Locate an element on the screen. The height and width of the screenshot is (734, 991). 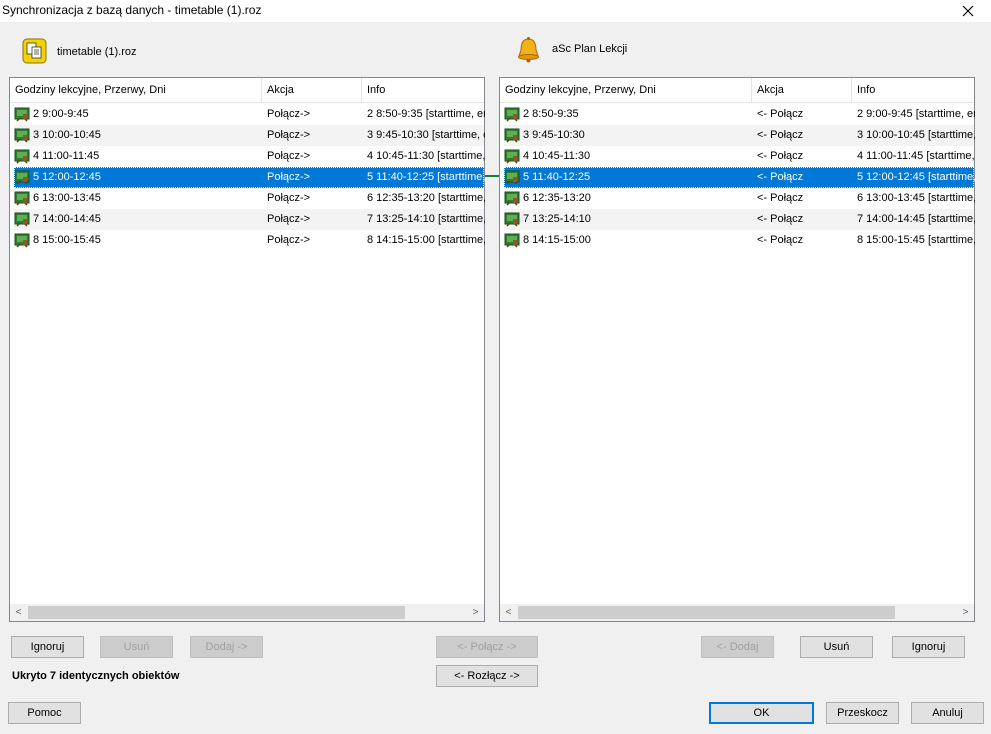
left-remove-button: Usuń is located at coordinates (136, 647).